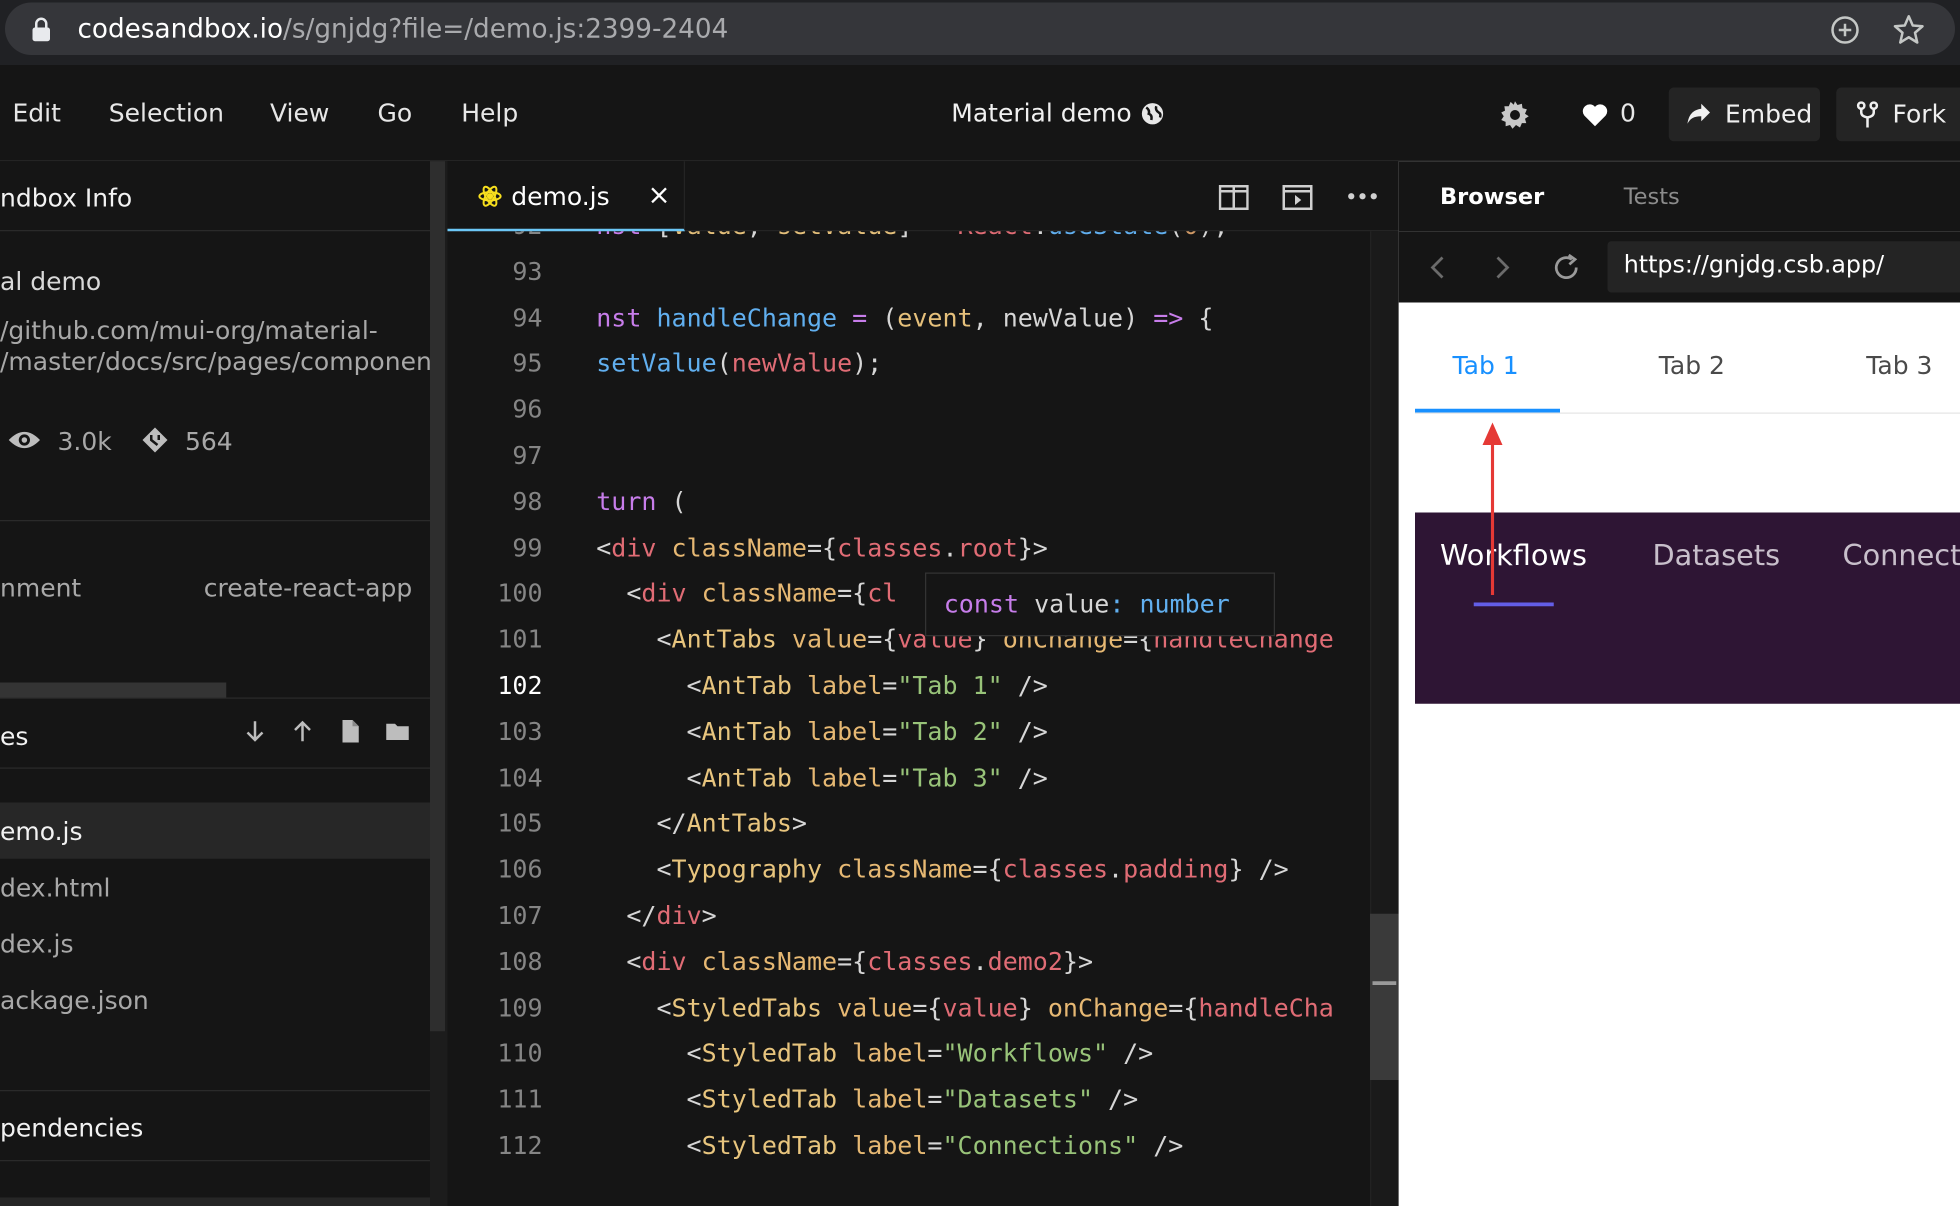 Image resolution: width=1960 pixels, height=1206 pixels. Describe the element at coordinates (923, 785) in the screenshot. I see `code-line: 104 <AntTab label="Tab 3" />` at that location.